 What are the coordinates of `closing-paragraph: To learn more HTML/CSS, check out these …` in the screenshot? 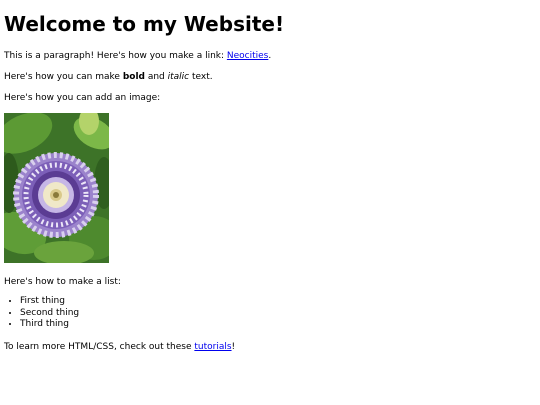 It's located at (119, 347).